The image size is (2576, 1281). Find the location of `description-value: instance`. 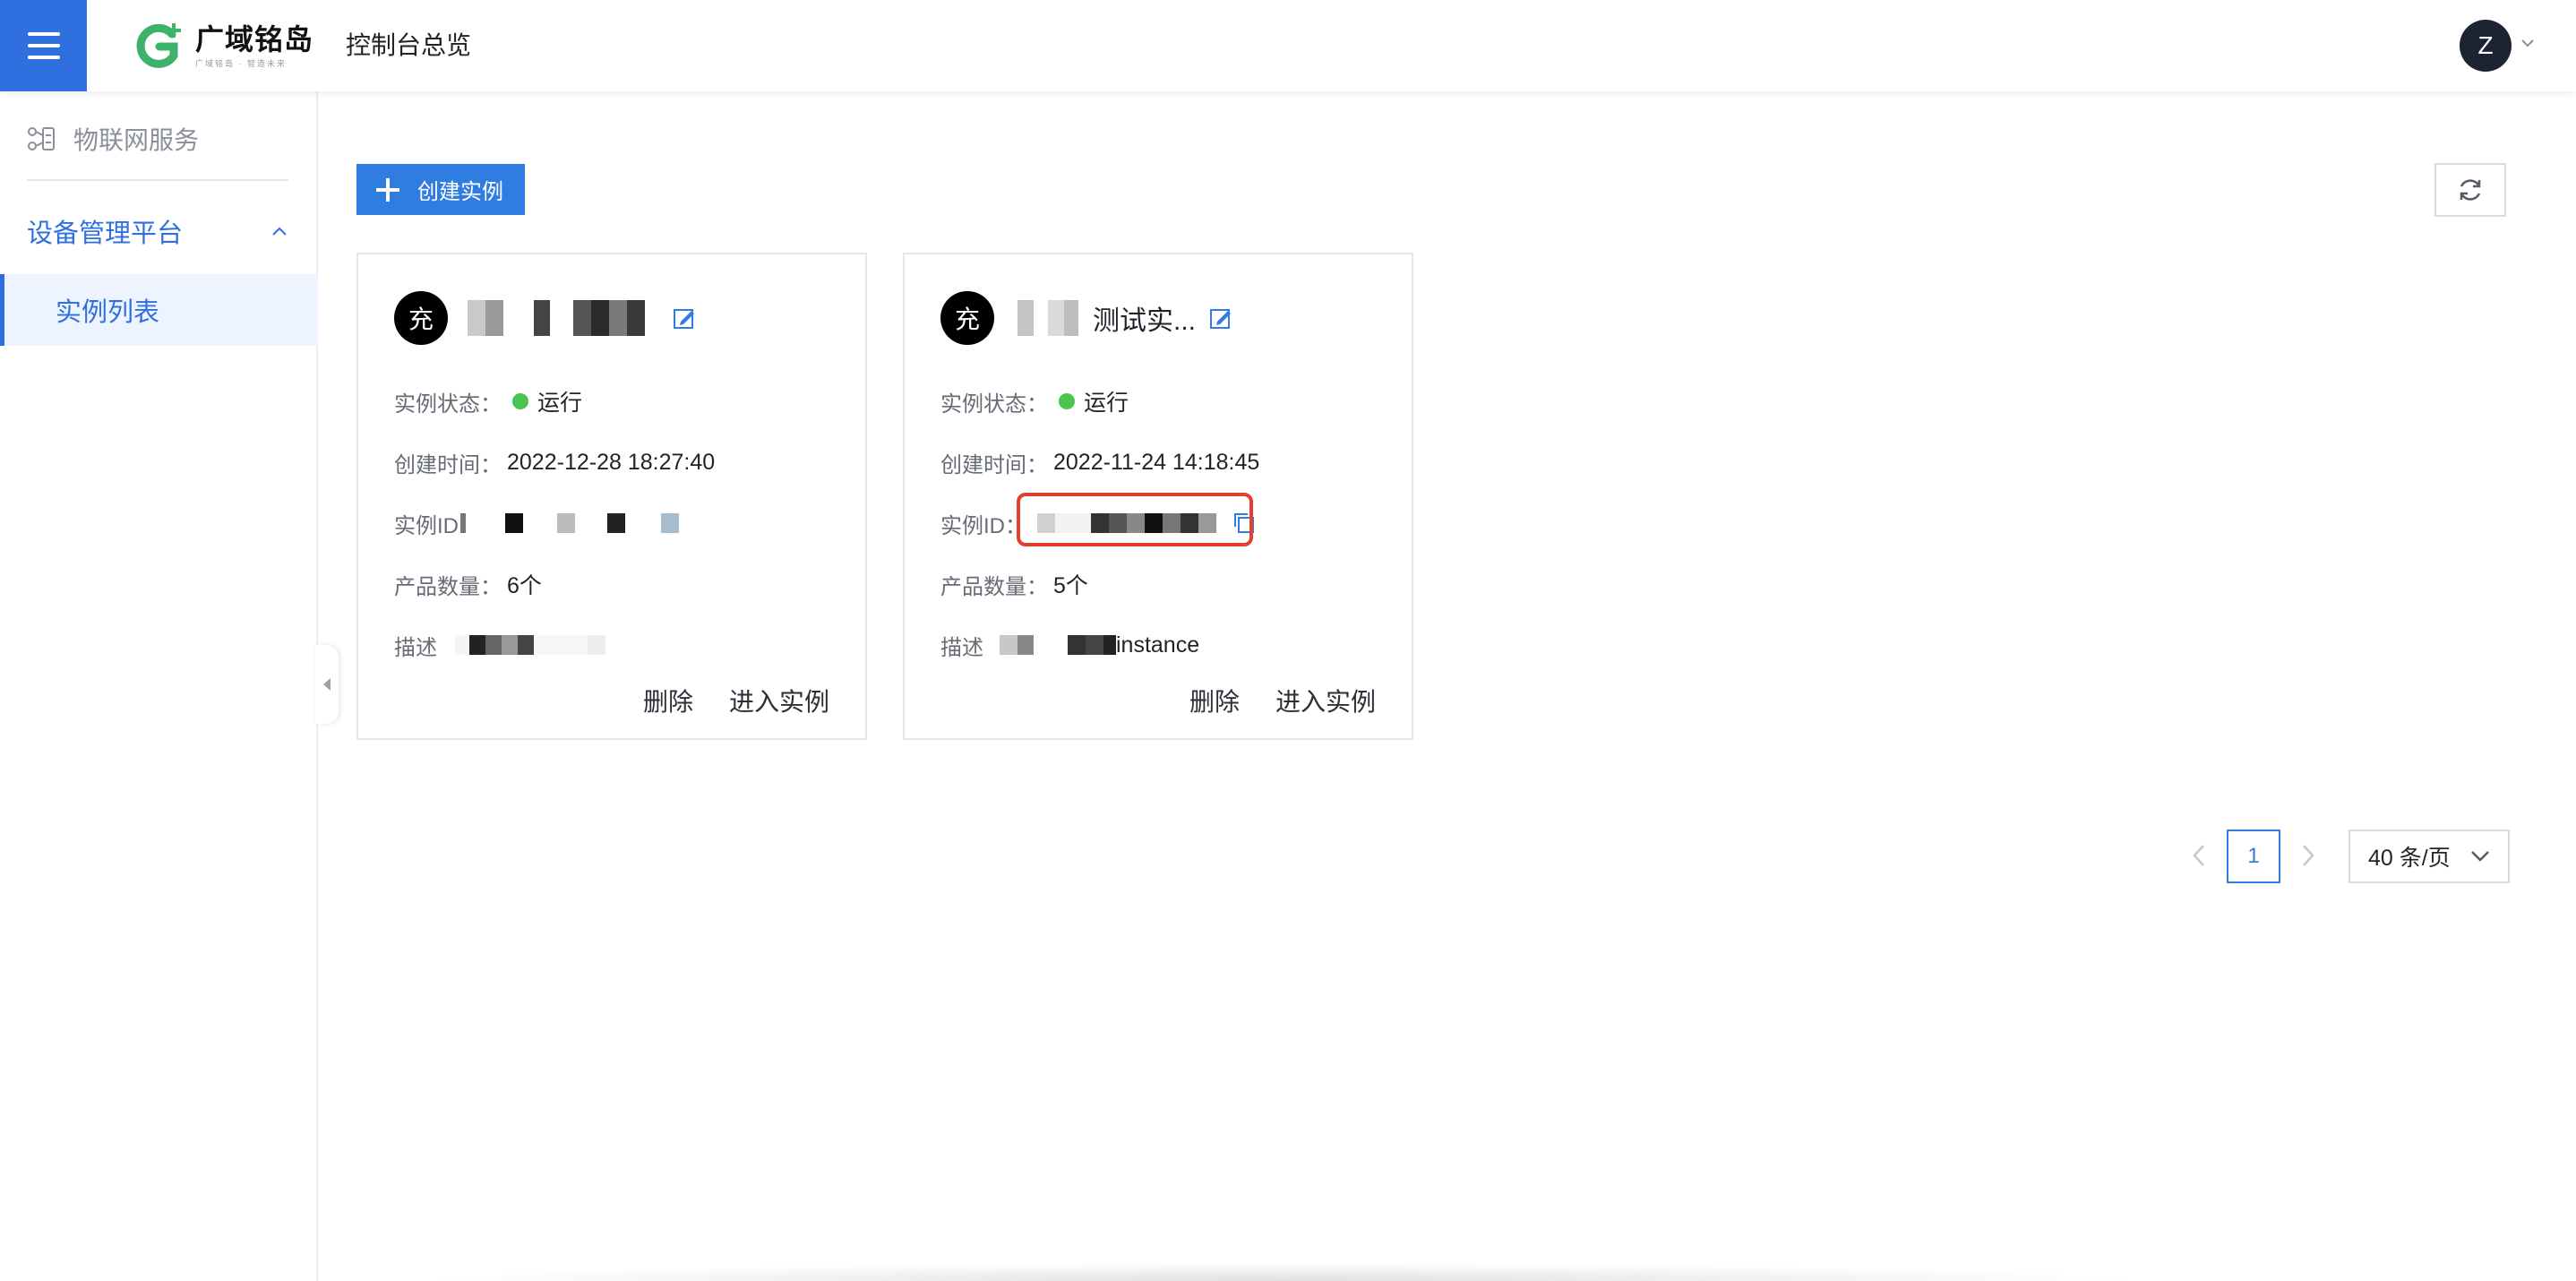

description-value: instance is located at coordinates (1158, 645).